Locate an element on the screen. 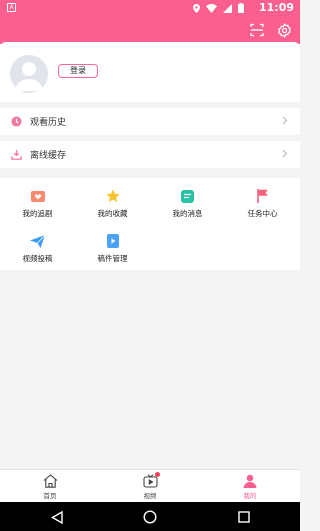 The image size is (320, 531). scan-button is located at coordinates (257, 30).